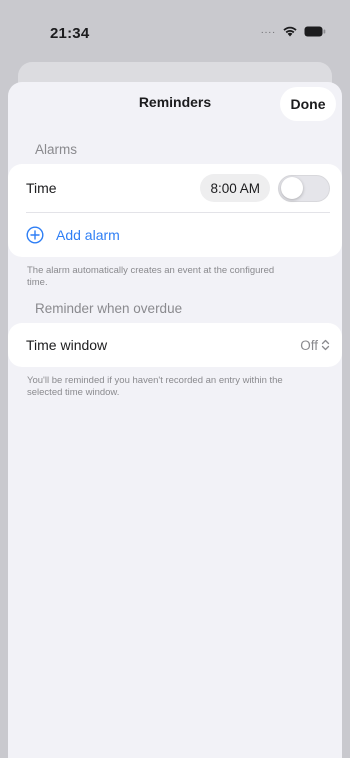 This screenshot has width=350, height=758. What do you see at coordinates (292, 188) in the screenshot?
I see `toggle-knob` at bounding box center [292, 188].